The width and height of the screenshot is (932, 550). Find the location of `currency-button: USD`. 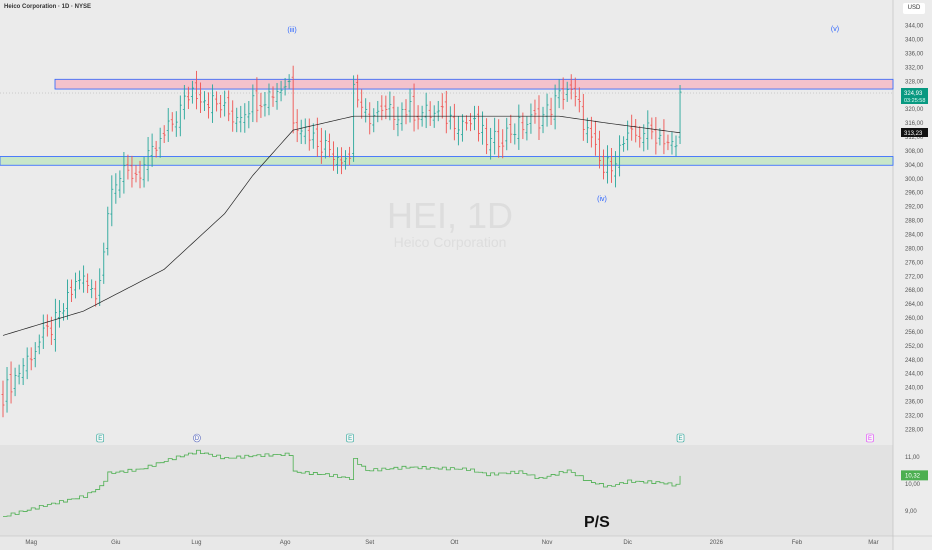

currency-button: USD is located at coordinates (914, 8).